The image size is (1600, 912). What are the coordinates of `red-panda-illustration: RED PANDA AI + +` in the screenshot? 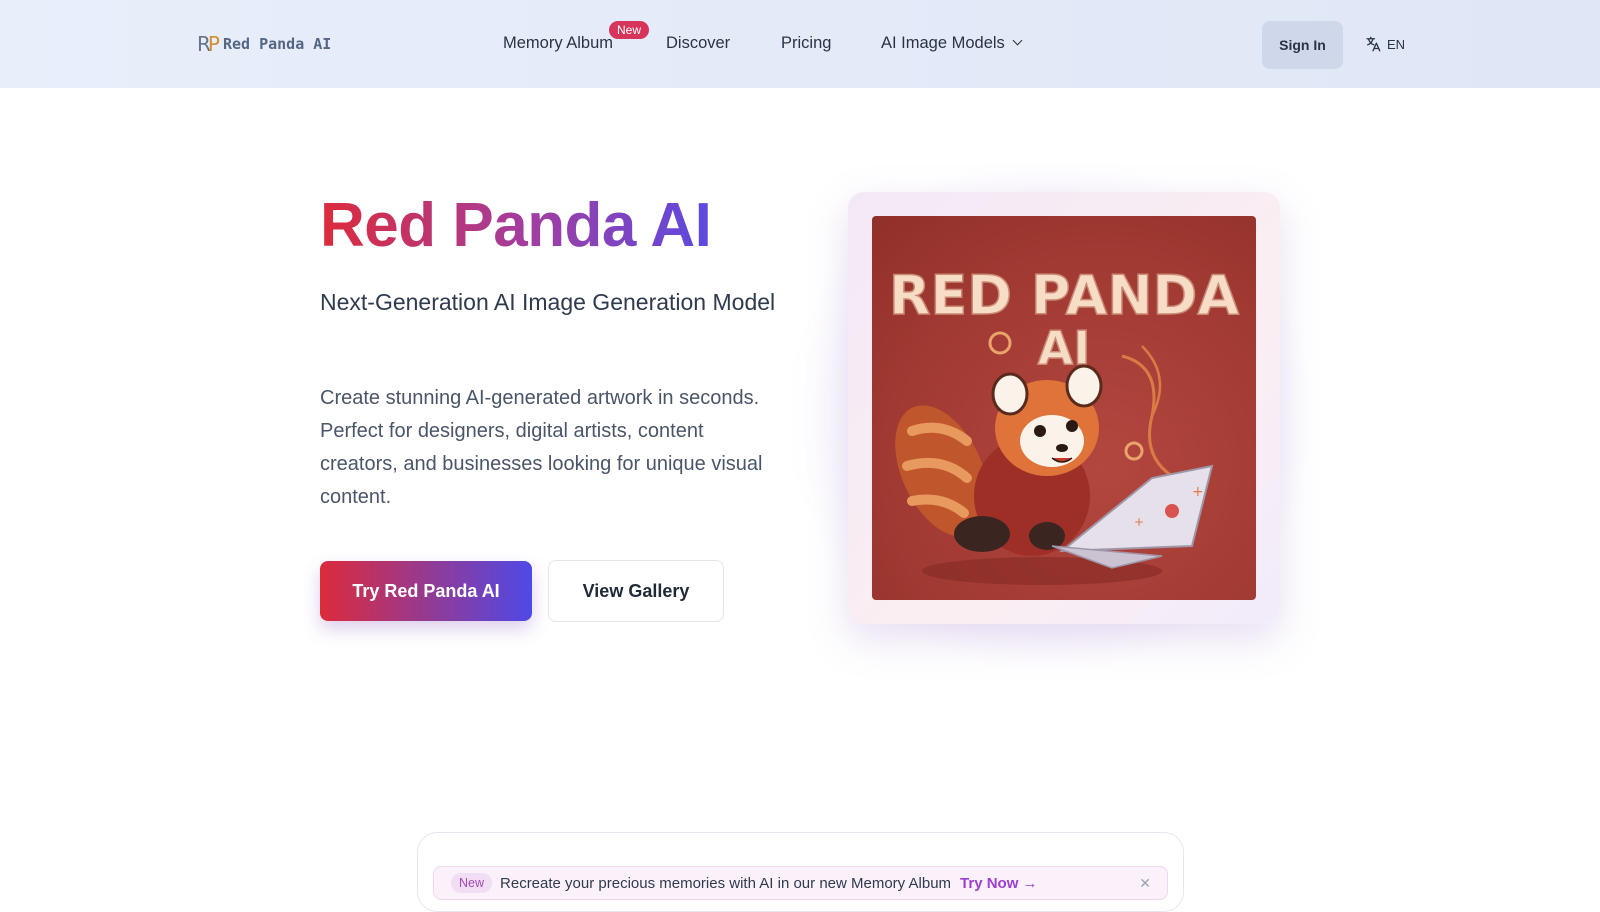 It's located at (1064, 424).